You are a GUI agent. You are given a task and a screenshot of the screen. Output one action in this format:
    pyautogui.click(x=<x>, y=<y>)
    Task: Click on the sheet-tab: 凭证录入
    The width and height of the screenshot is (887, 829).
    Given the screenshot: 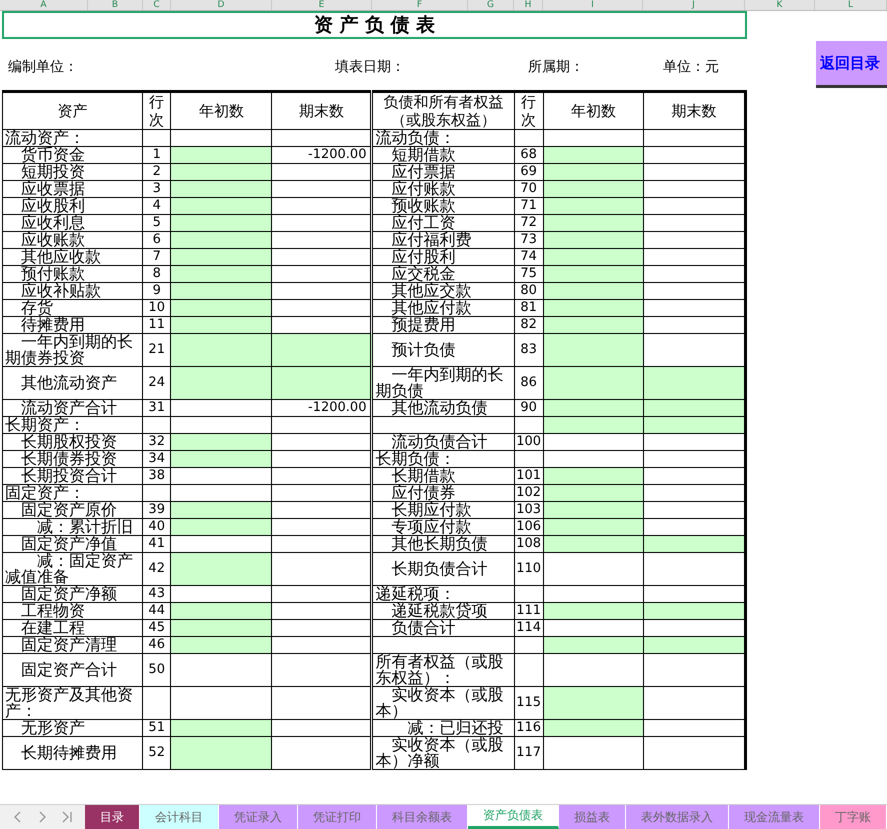 What is the action you would take?
    pyautogui.click(x=258, y=817)
    